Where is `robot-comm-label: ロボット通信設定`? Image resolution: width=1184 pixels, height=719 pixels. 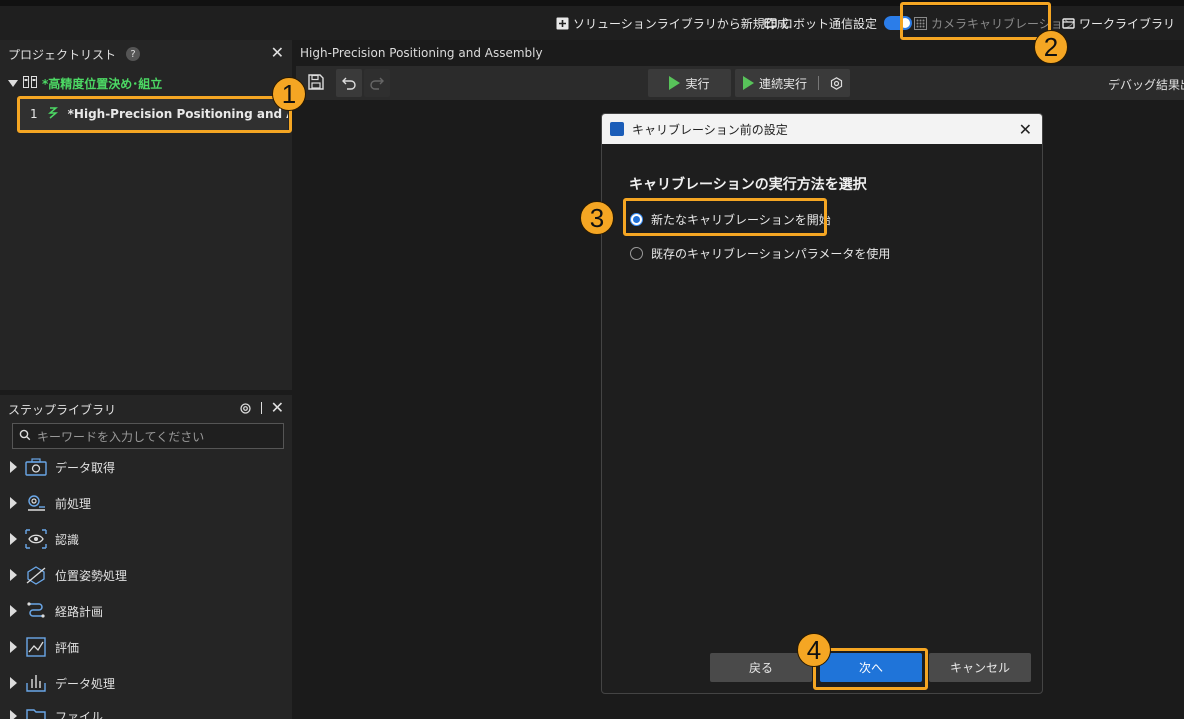
robot-comm-label: ロボット通信設定 is located at coordinates (829, 23).